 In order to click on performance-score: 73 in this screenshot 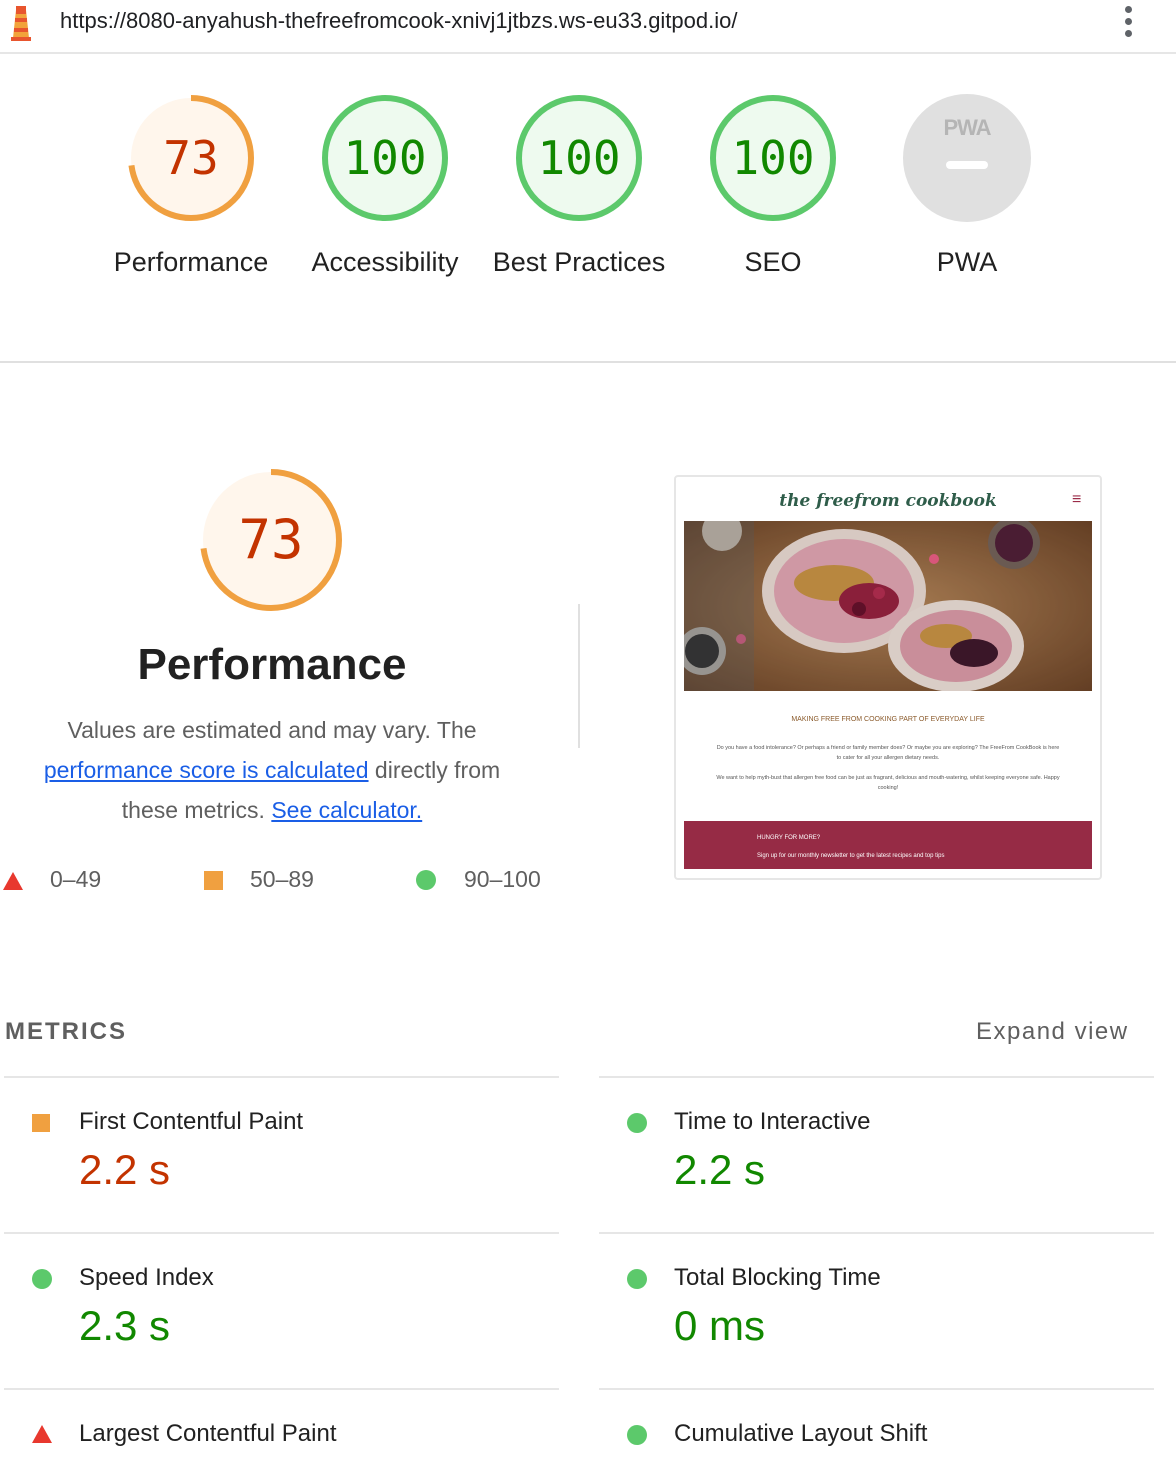, I will do `click(271, 539)`.